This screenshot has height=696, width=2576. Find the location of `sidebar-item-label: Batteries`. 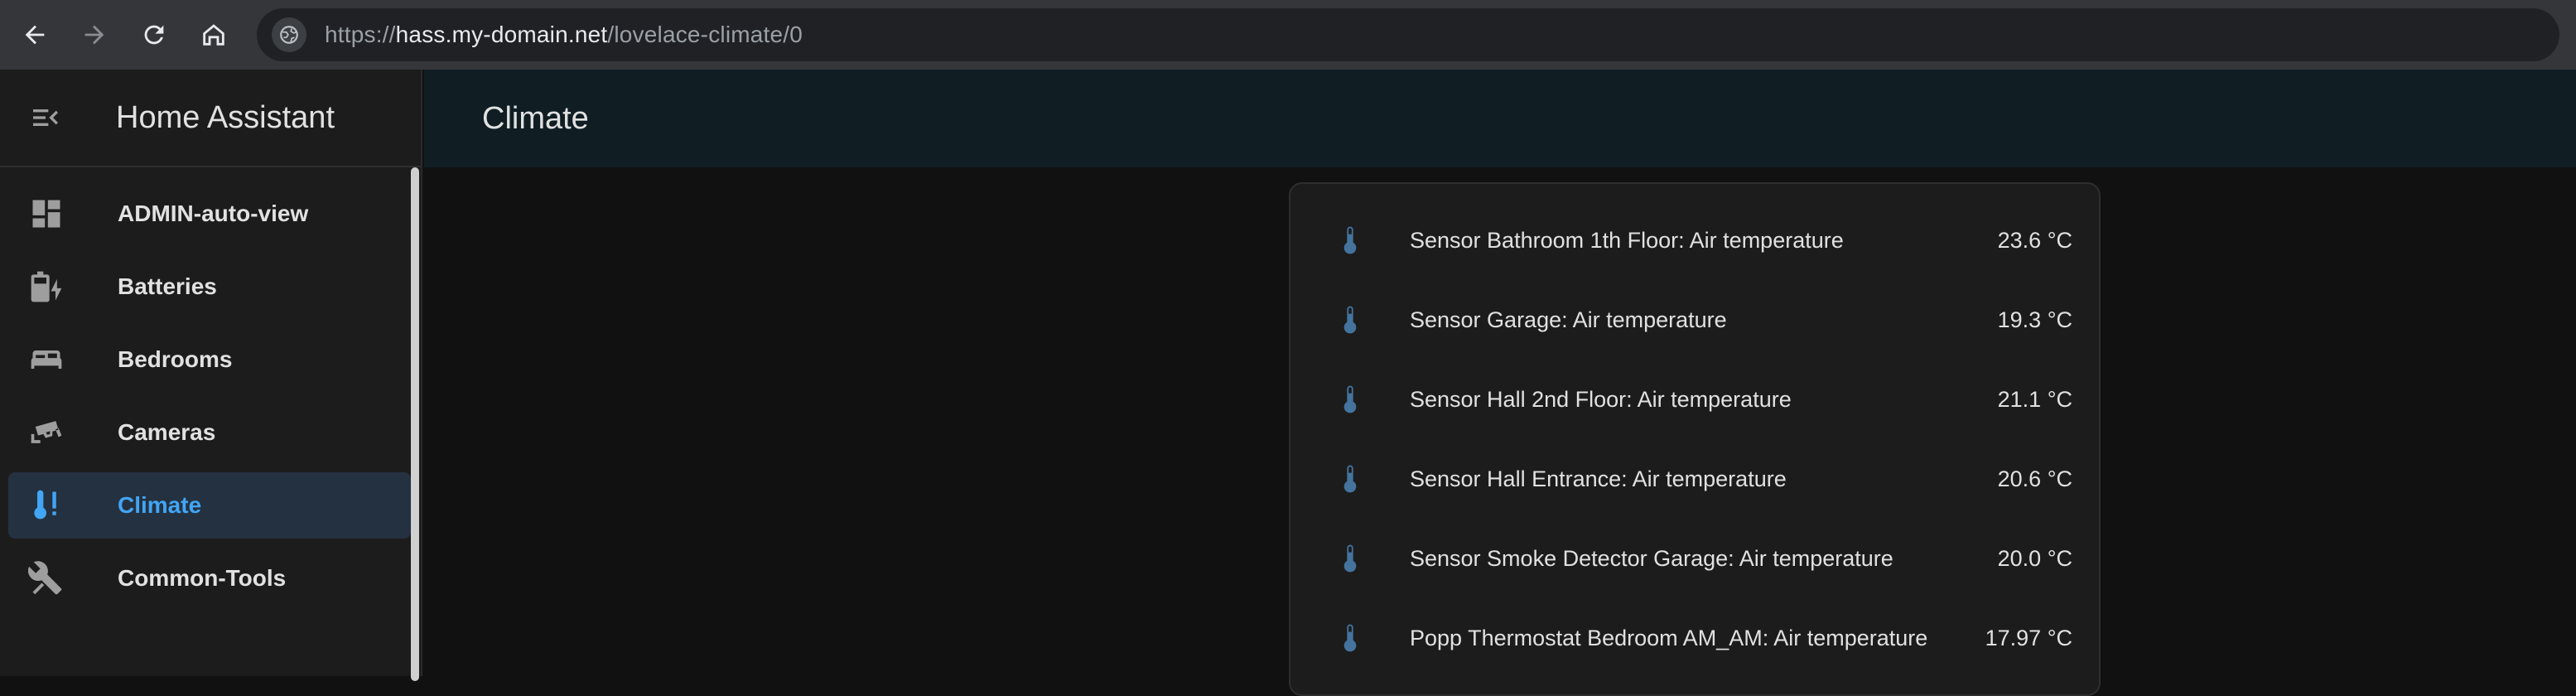

sidebar-item-label: Batteries is located at coordinates (167, 286).